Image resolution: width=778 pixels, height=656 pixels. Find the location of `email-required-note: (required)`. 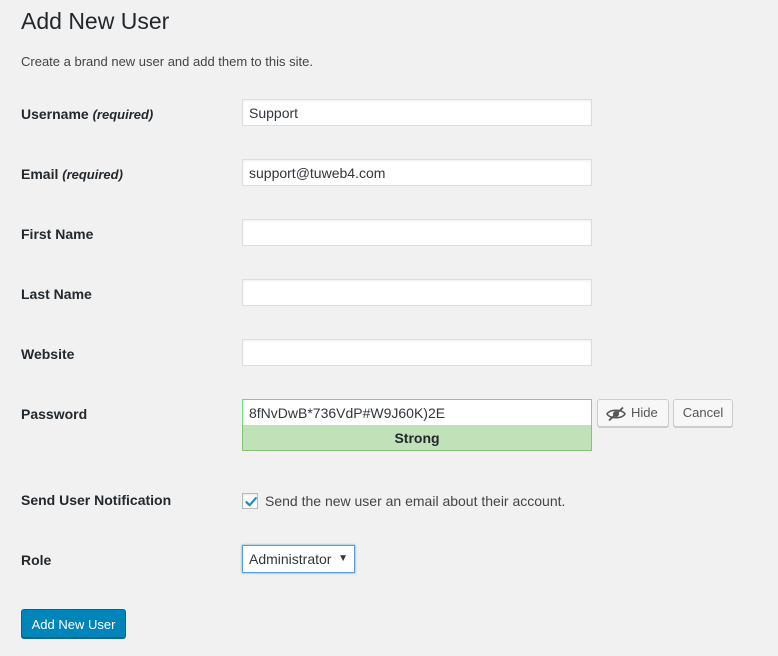

email-required-note: (required) is located at coordinates (92, 174).